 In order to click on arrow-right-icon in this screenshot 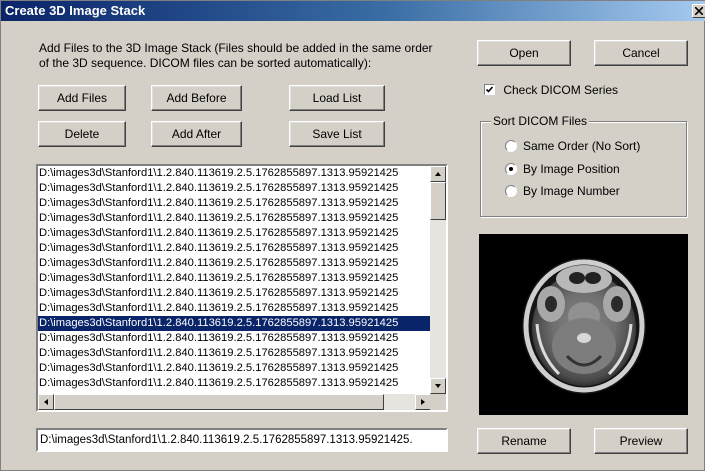, I will do `click(423, 402)`.